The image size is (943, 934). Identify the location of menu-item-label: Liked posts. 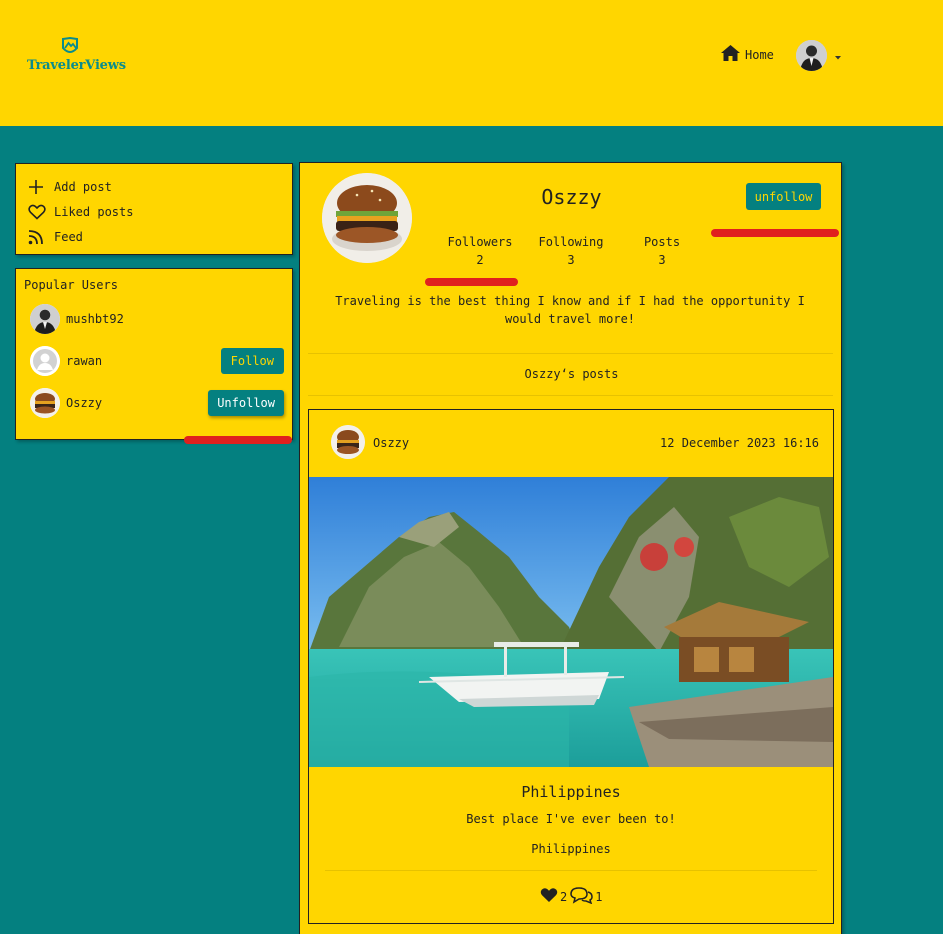
(94, 211).